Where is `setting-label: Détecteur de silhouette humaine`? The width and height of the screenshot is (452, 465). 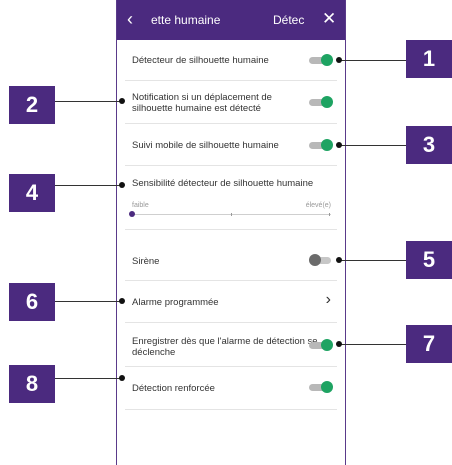 setting-label: Détecteur de silhouette humaine is located at coordinates (200, 60).